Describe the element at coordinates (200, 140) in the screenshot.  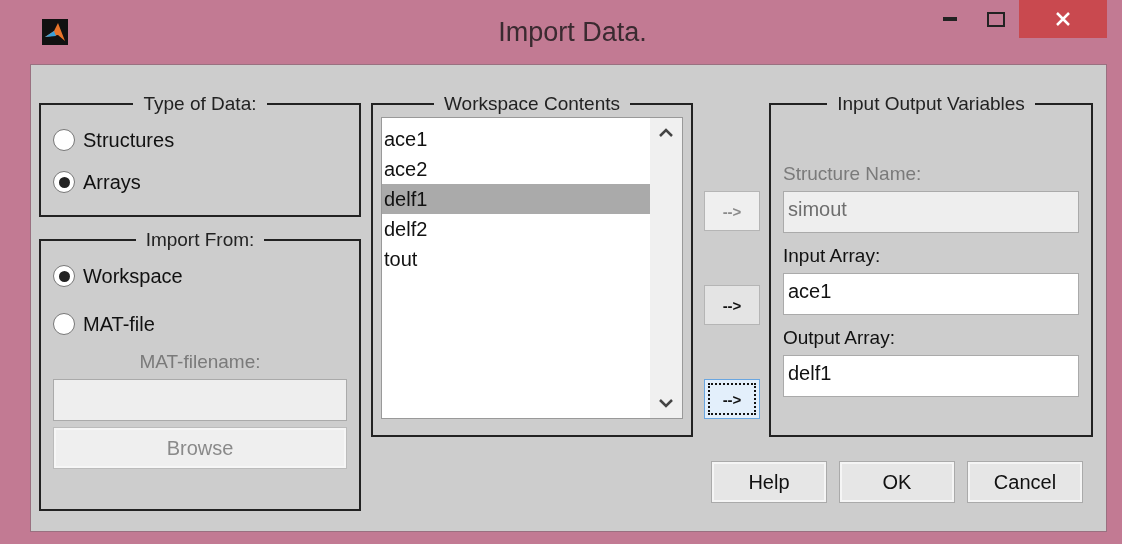
I see `radio-option: Structures` at that location.